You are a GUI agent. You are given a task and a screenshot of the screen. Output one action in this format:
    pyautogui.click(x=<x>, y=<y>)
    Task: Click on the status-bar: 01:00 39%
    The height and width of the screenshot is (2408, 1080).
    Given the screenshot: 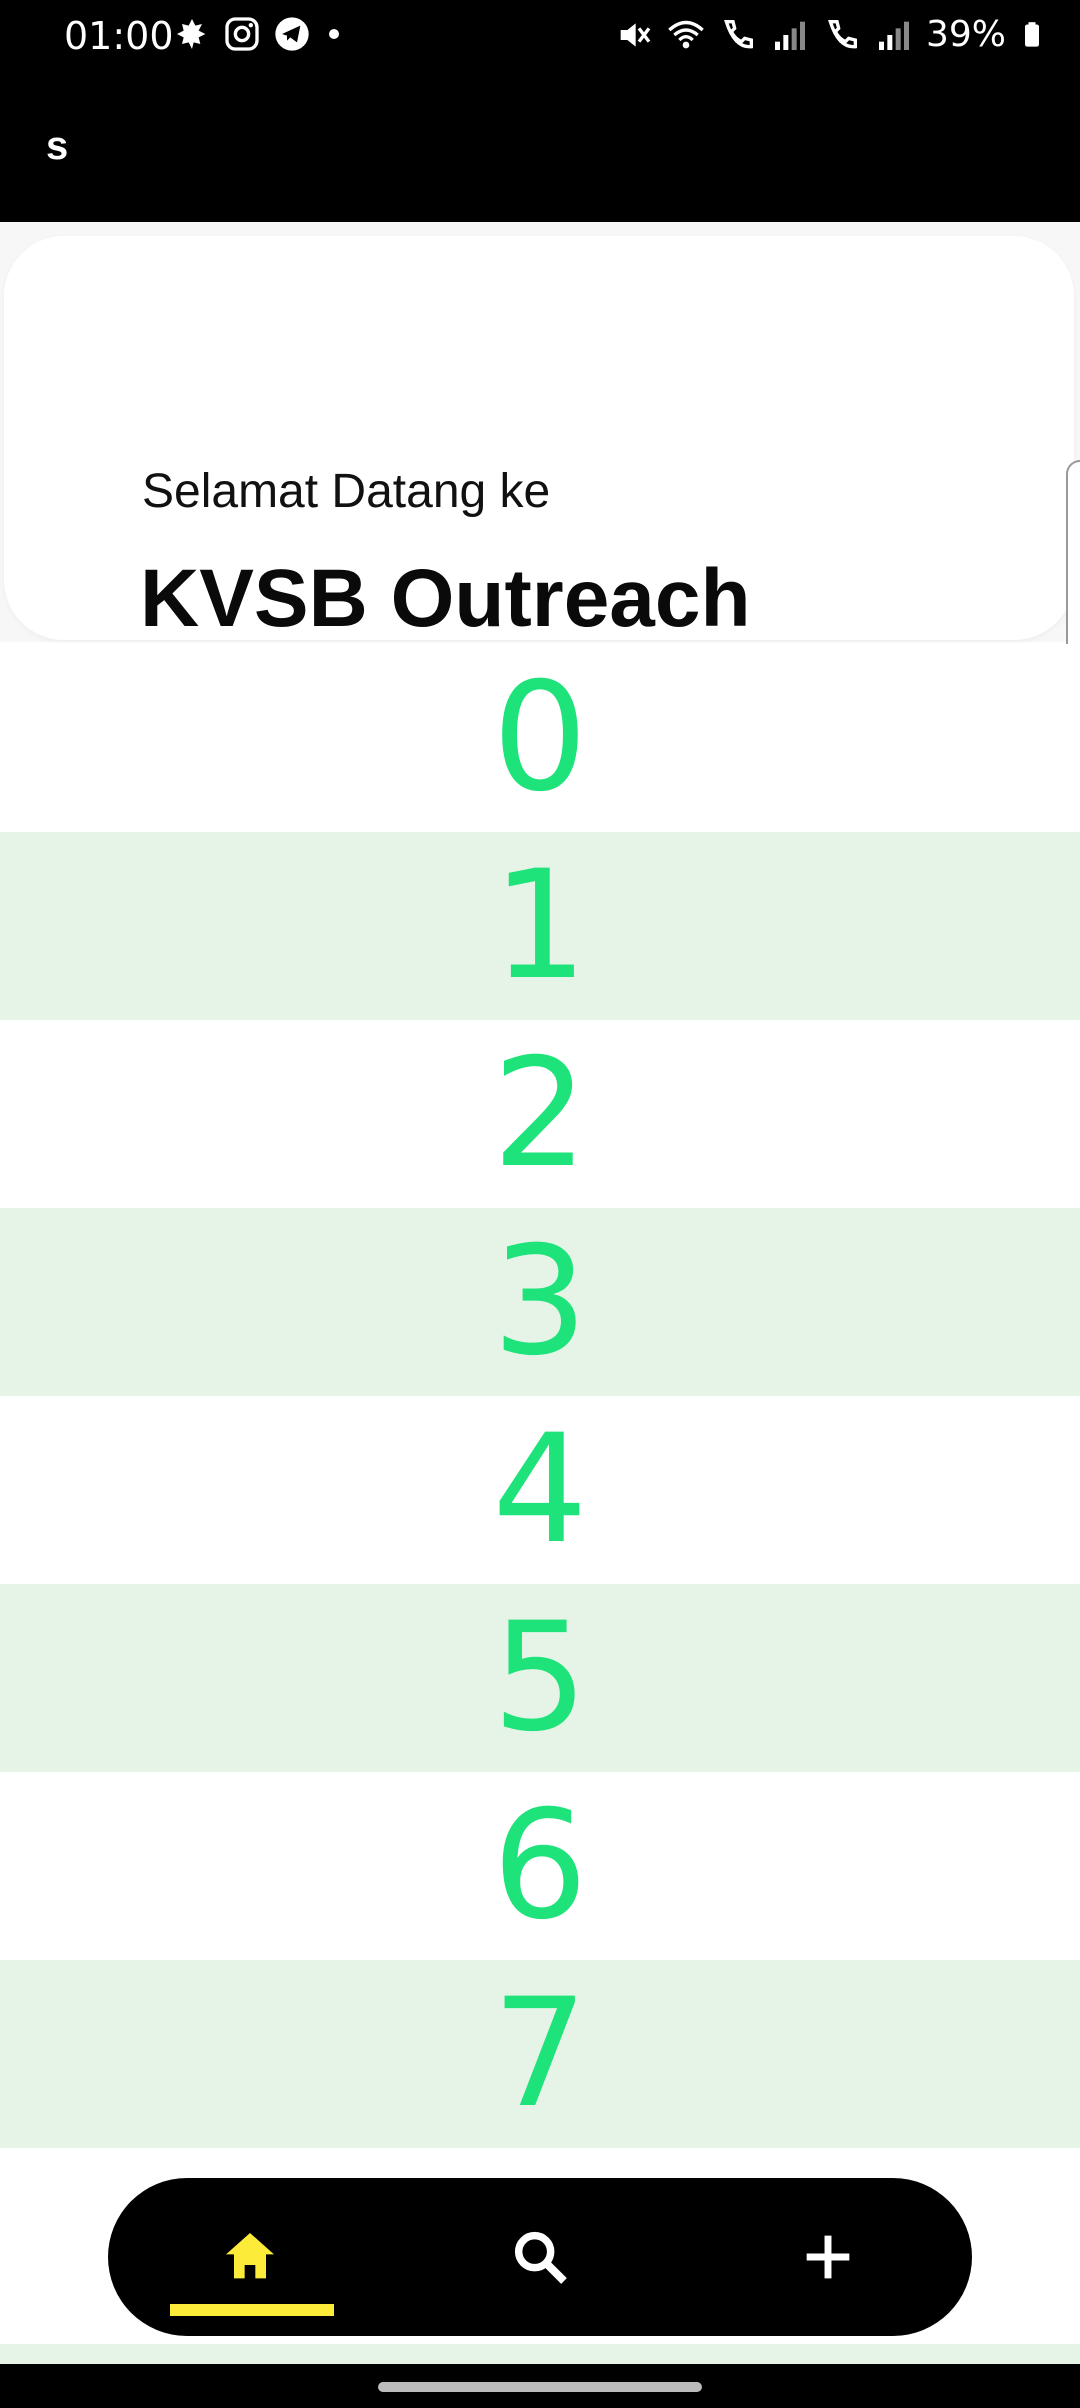 What is the action you would take?
    pyautogui.click(x=540, y=36)
    